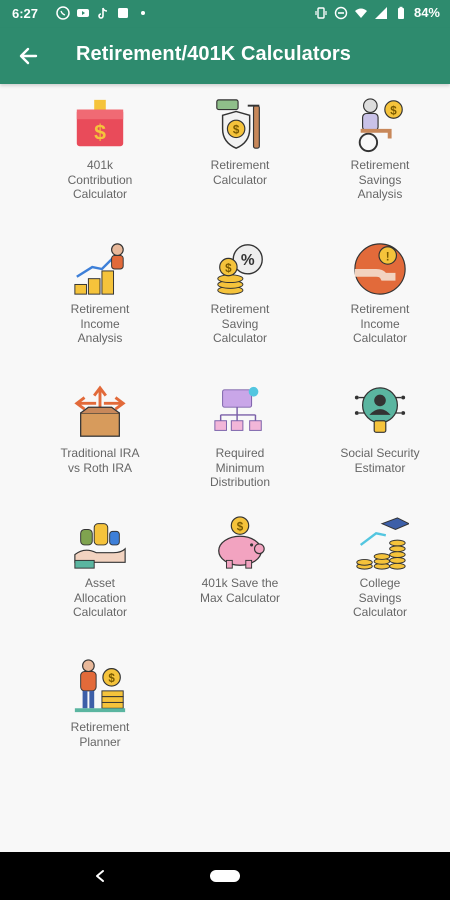 This screenshot has width=450, height=900. What do you see at coordinates (100, 546) in the screenshot?
I see `hand-money-bags-icon` at bounding box center [100, 546].